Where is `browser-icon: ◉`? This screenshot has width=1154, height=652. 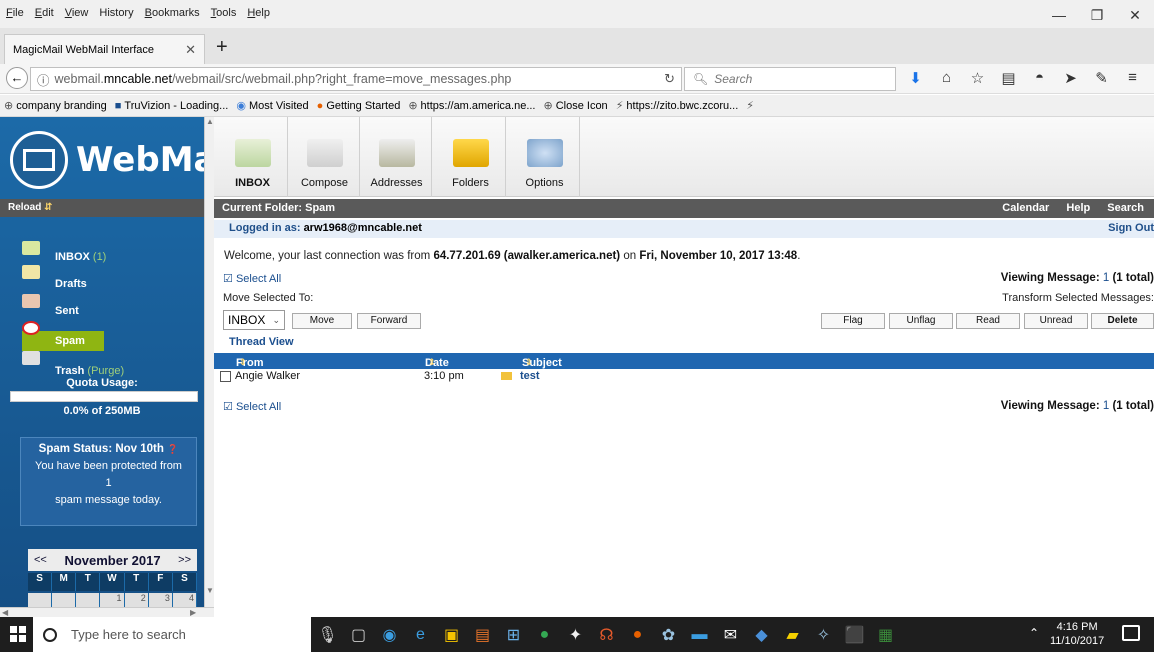
browser-icon: ◉ is located at coordinates (389, 635).